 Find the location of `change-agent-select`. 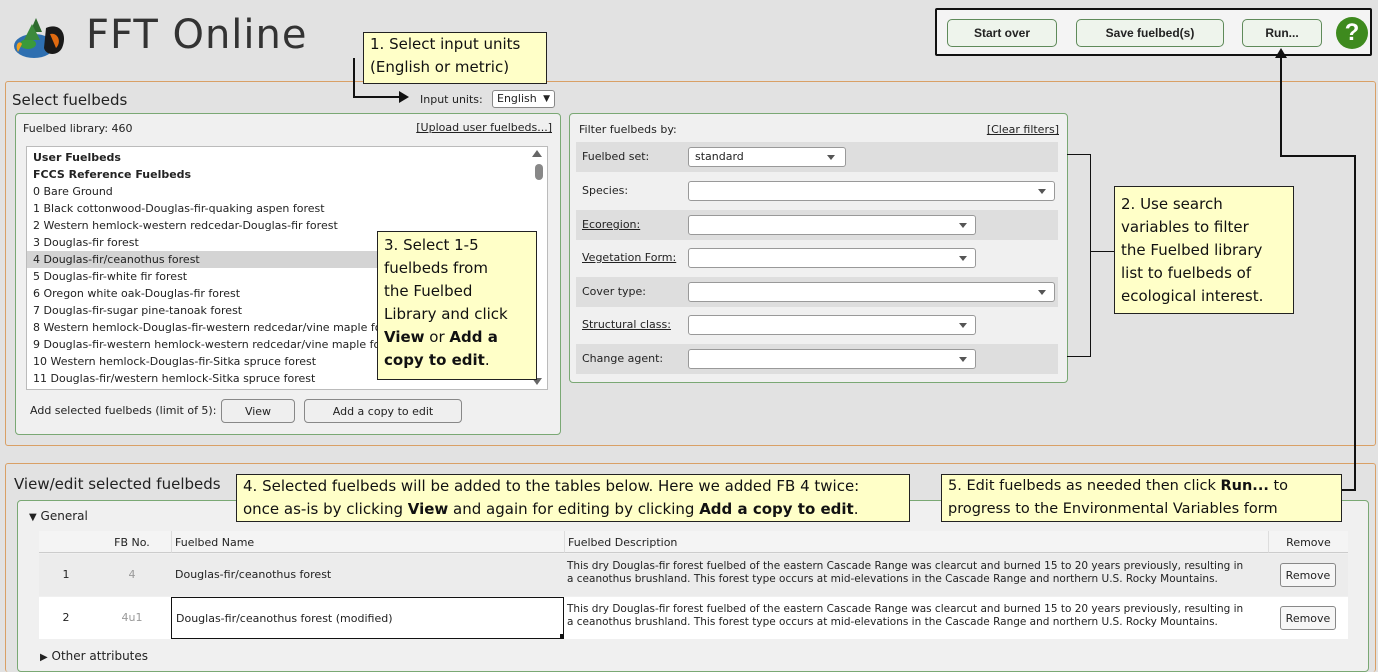

change-agent-select is located at coordinates (832, 359).